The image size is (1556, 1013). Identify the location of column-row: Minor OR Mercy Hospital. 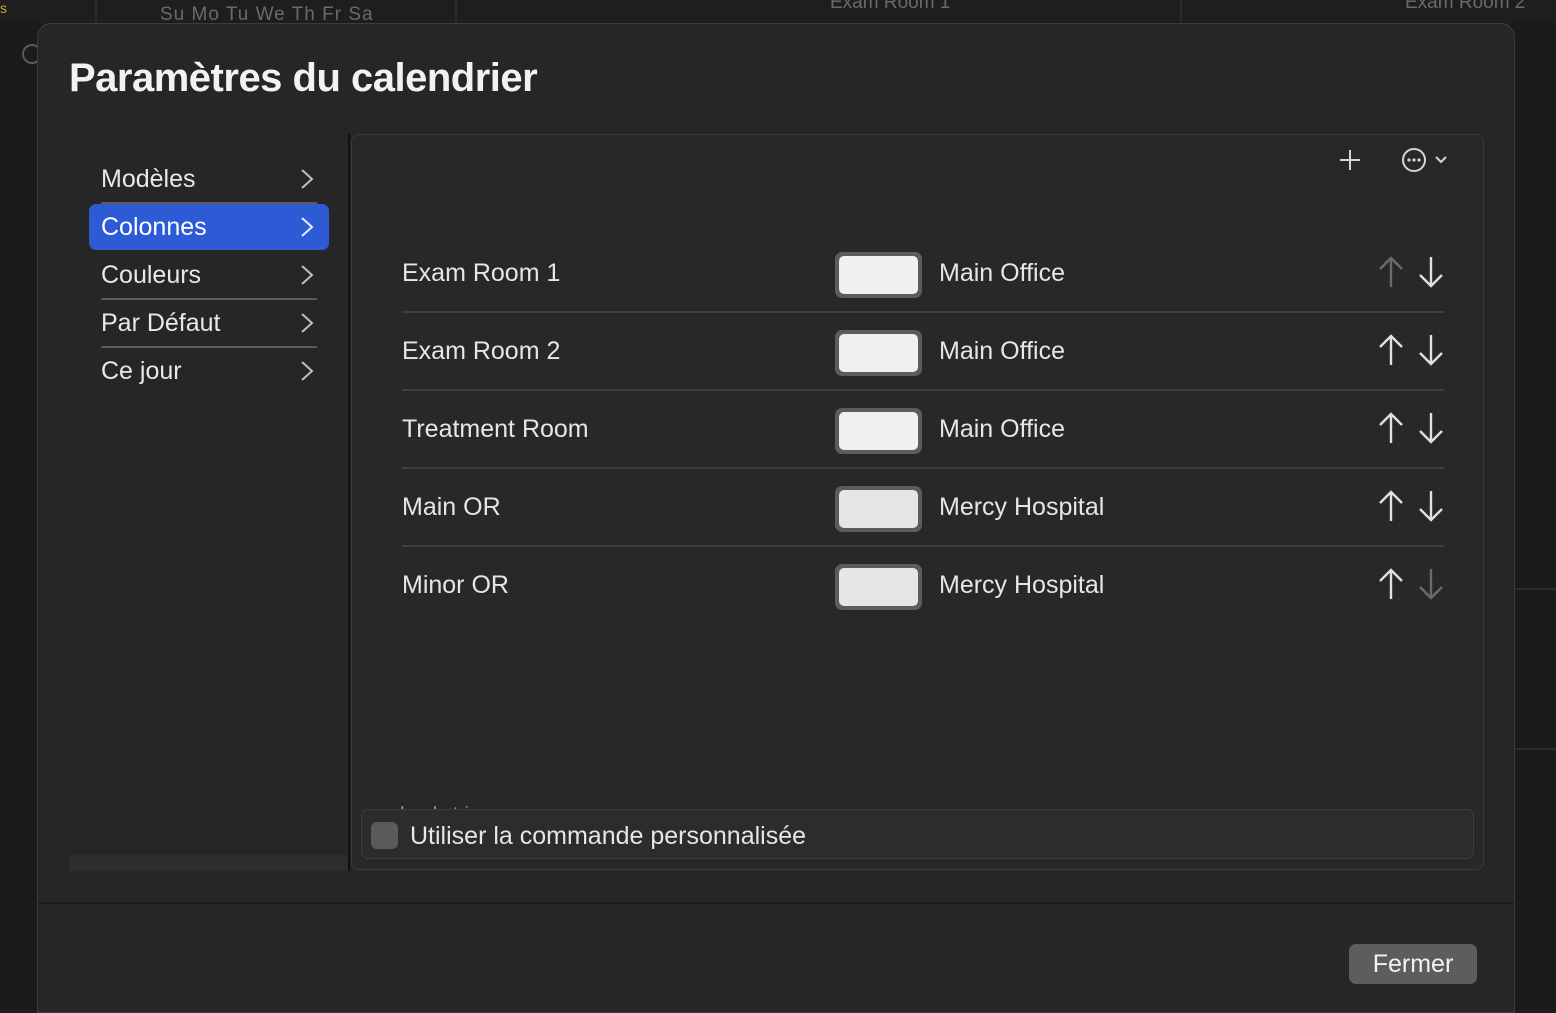
(923, 586).